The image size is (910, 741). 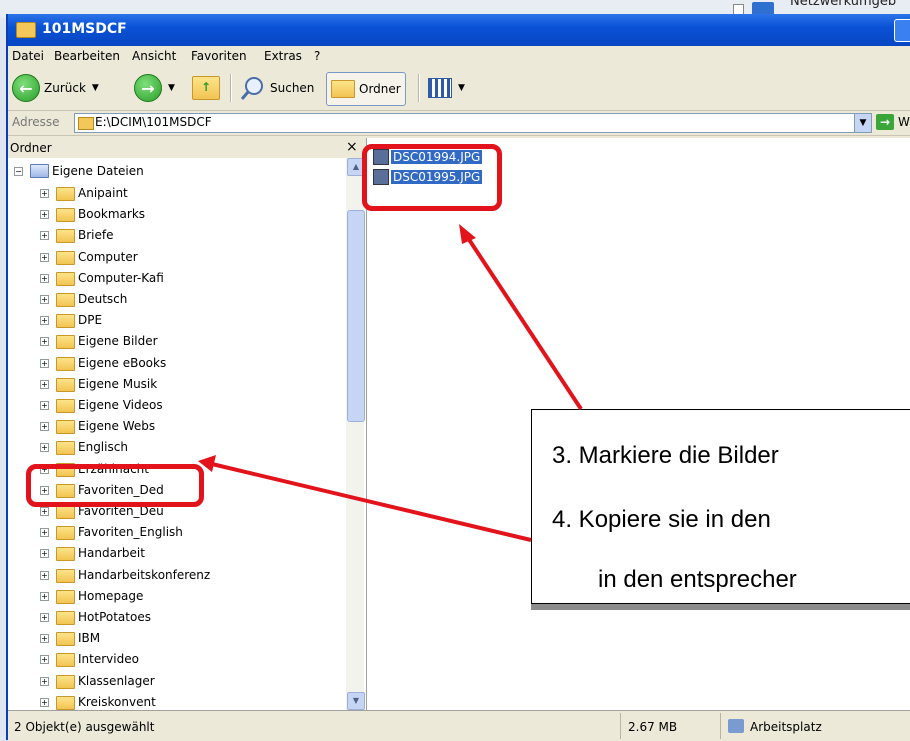 What do you see at coordinates (371, 502) in the screenshot?
I see `arrow-to-folder` at bounding box center [371, 502].